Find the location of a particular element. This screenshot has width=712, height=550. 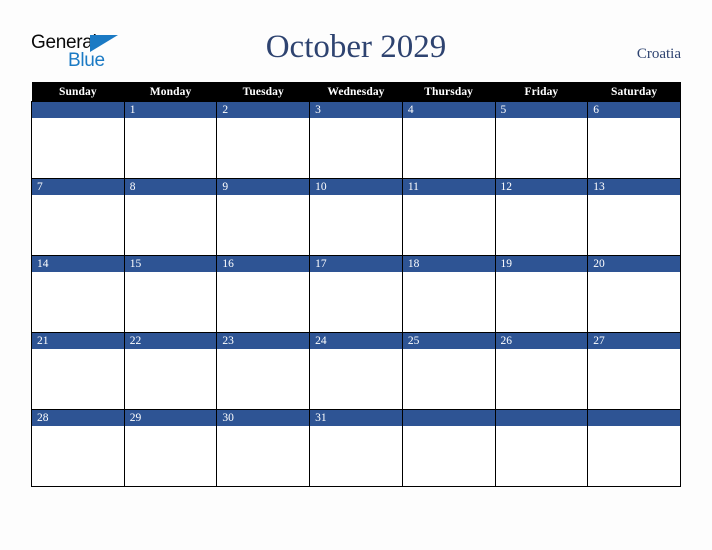

day-cell: 13 is located at coordinates (634, 217).